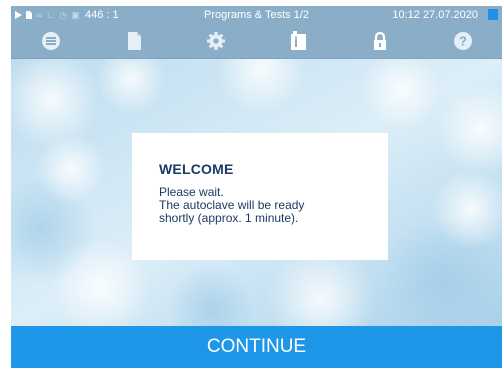 The image size is (504, 369). Describe the element at coordinates (196, 169) in the screenshot. I see `dialog-title: WELCOME` at that location.